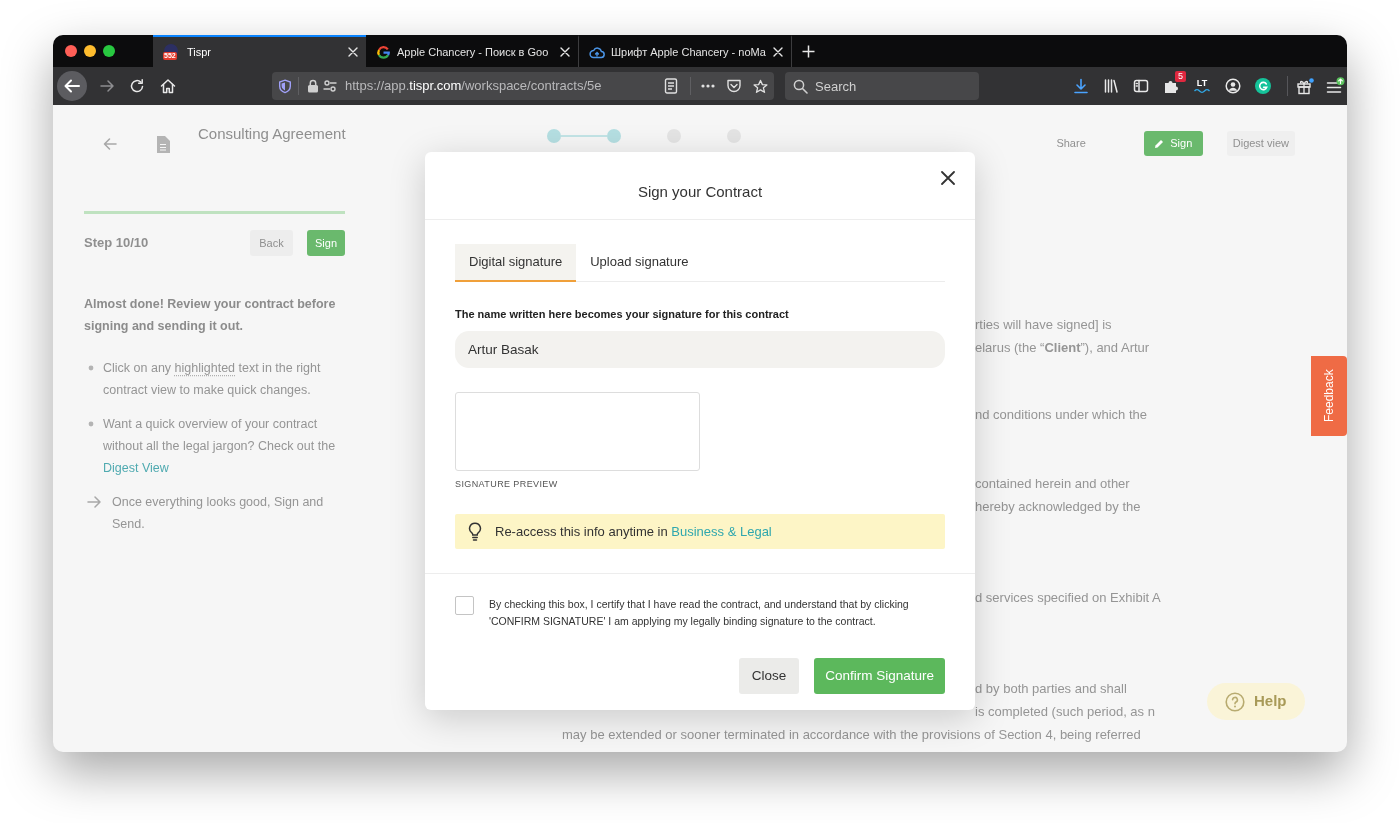  I want to click on star-icon, so click(760, 86).